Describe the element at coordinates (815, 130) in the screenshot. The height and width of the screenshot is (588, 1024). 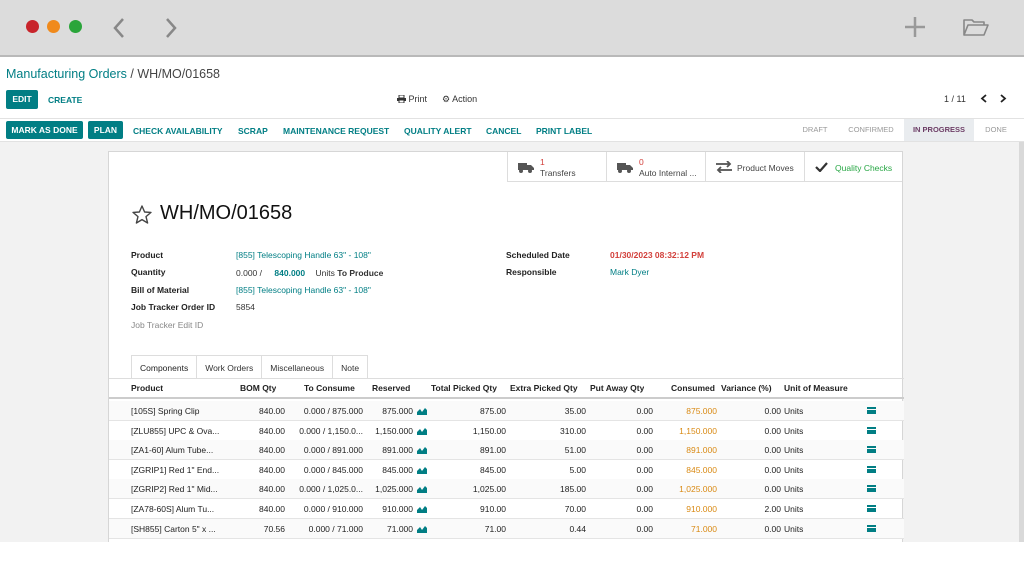
I see `stage-draft: DRAFT` at that location.